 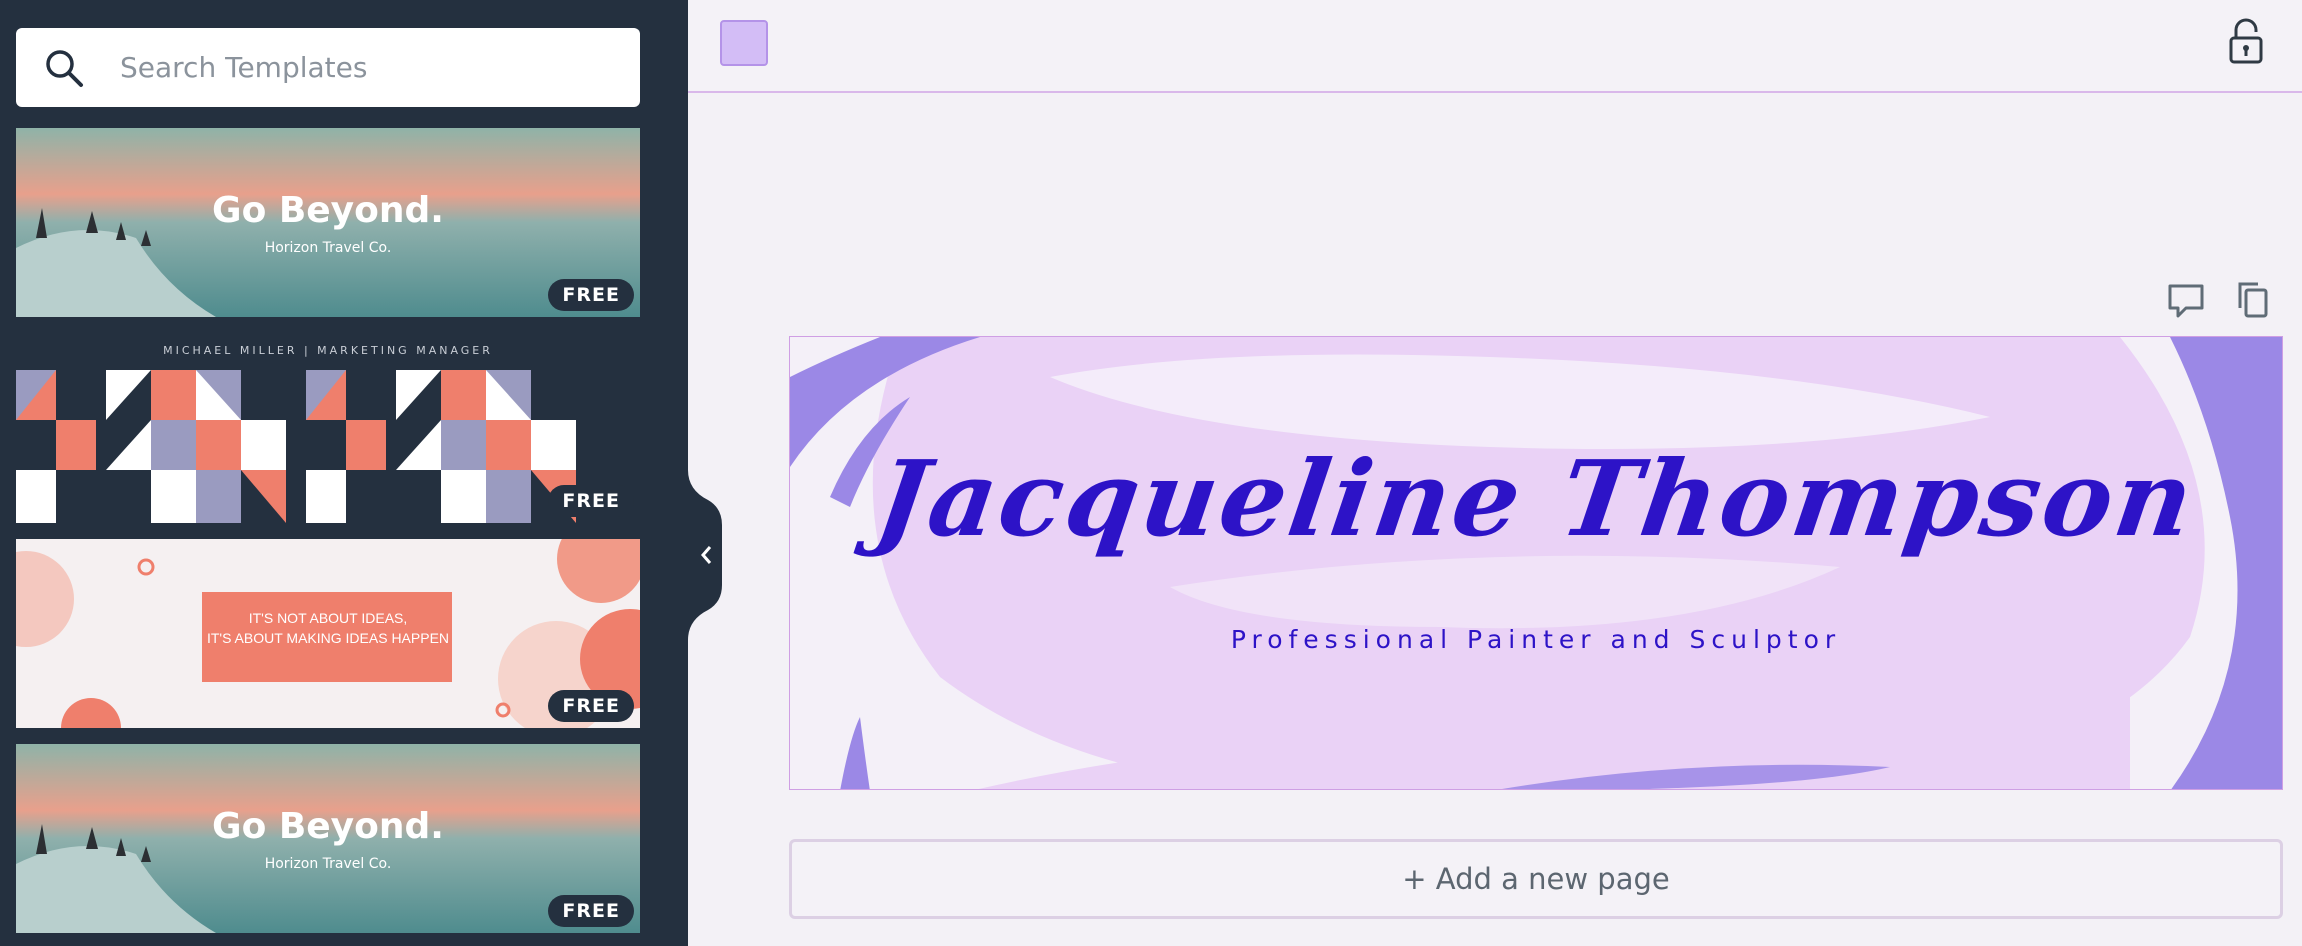 I want to click on editor-toolbar, so click(x=1495, y=46).